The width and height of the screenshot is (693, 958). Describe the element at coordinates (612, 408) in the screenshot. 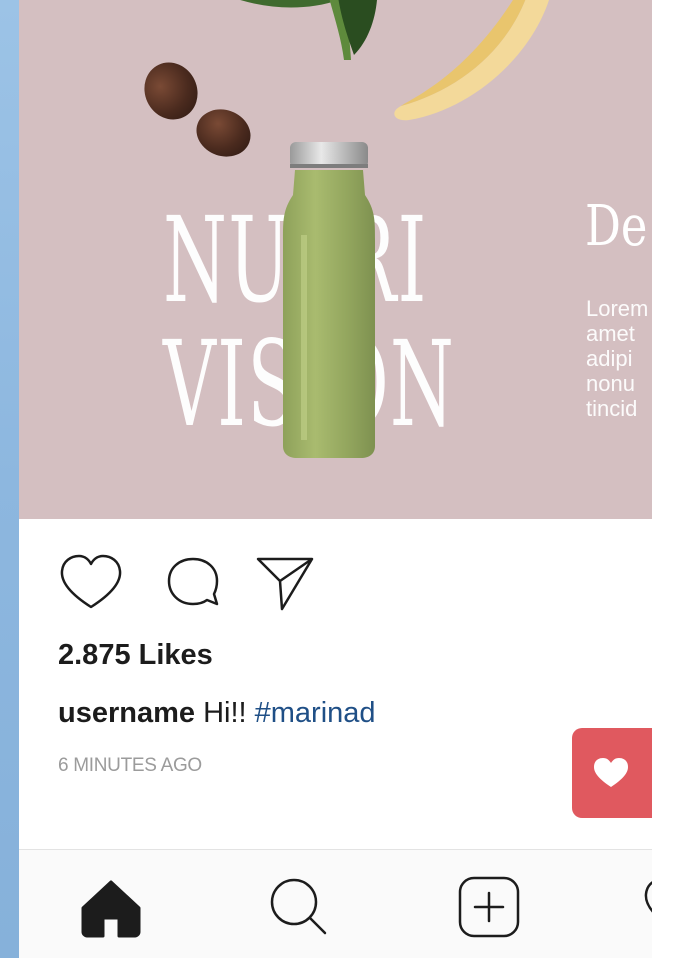

I see `next-slide-text-line: tincid` at that location.